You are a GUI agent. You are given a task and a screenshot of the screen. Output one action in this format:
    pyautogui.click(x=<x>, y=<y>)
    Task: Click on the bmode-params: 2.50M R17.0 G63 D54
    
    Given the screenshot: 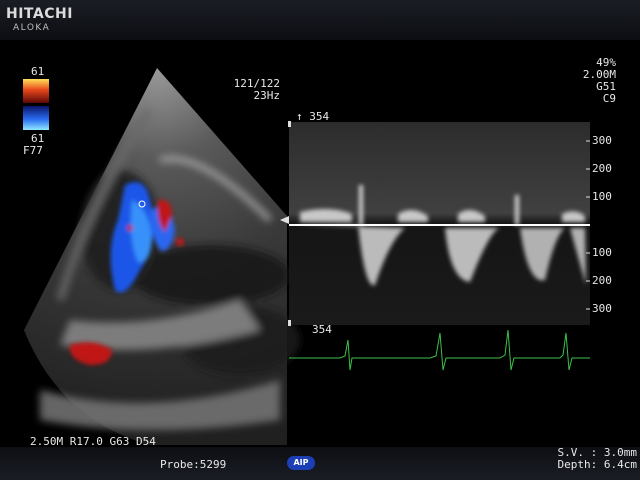 What is the action you would take?
    pyautogui.click(x=93, y=441)
    